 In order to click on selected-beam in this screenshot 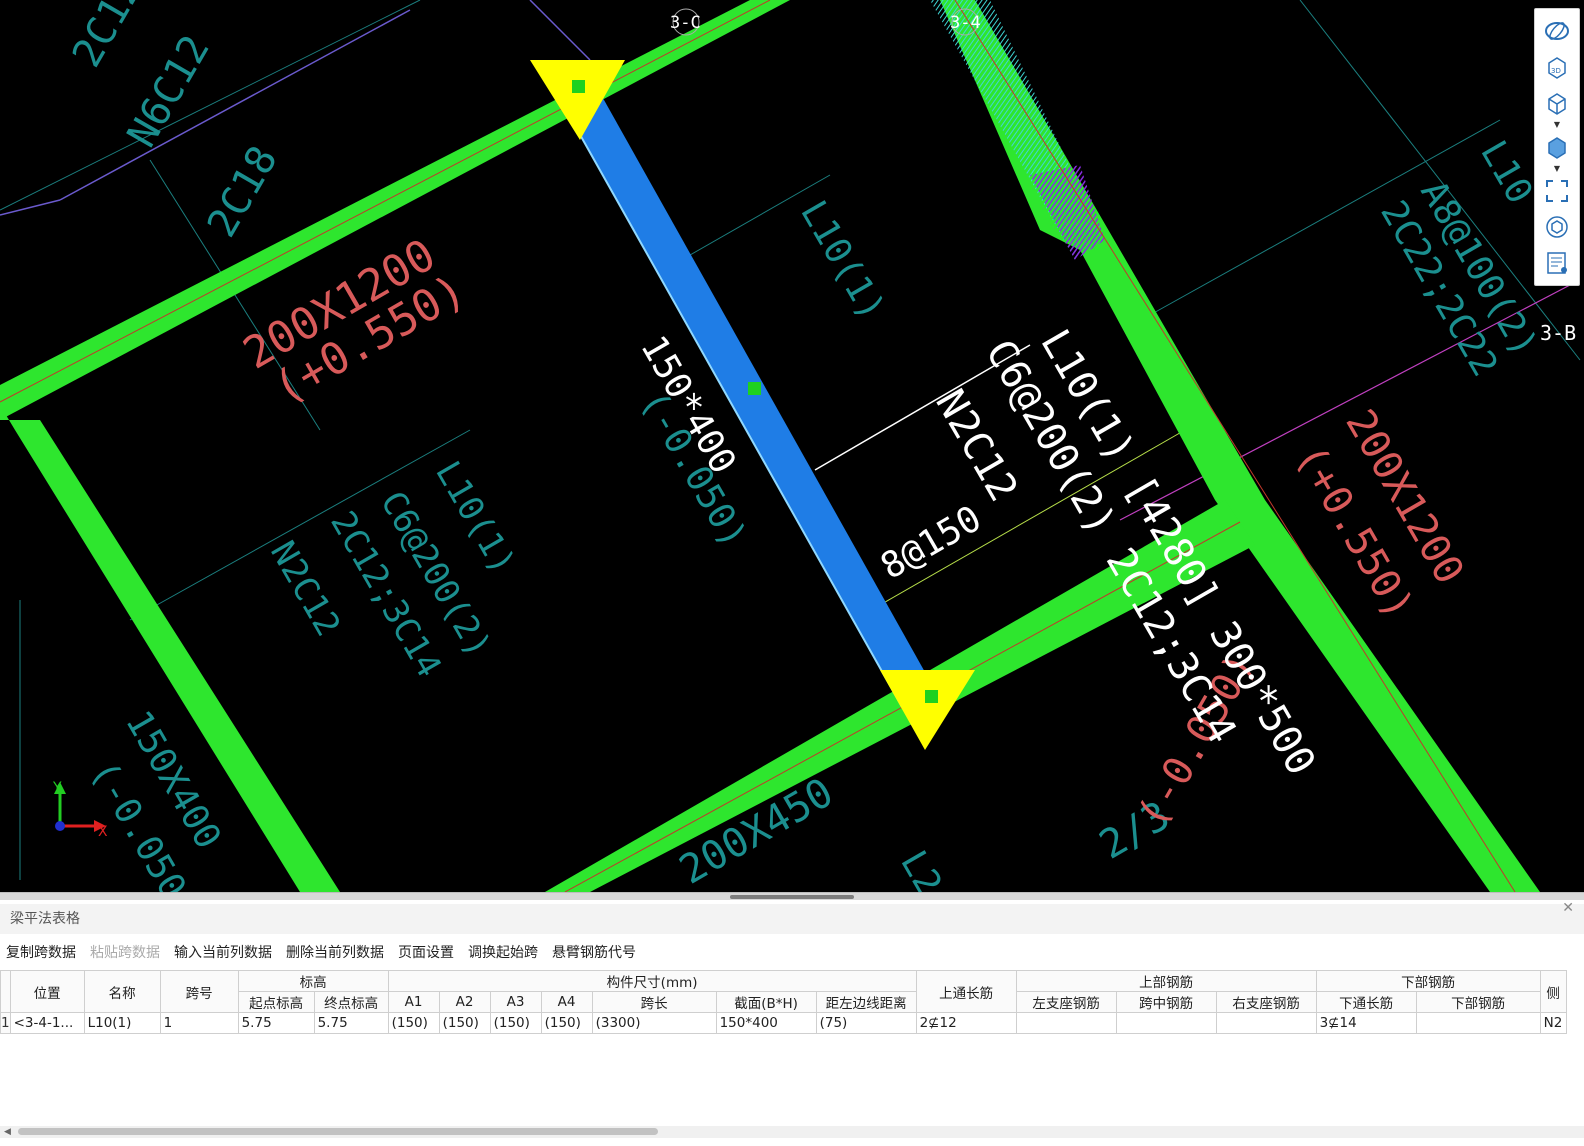, I will do `click(745, 390)`.